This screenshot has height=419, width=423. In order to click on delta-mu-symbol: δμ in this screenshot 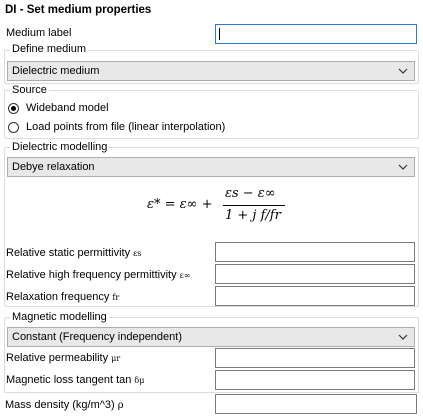, I will do `click(139, 380)`.